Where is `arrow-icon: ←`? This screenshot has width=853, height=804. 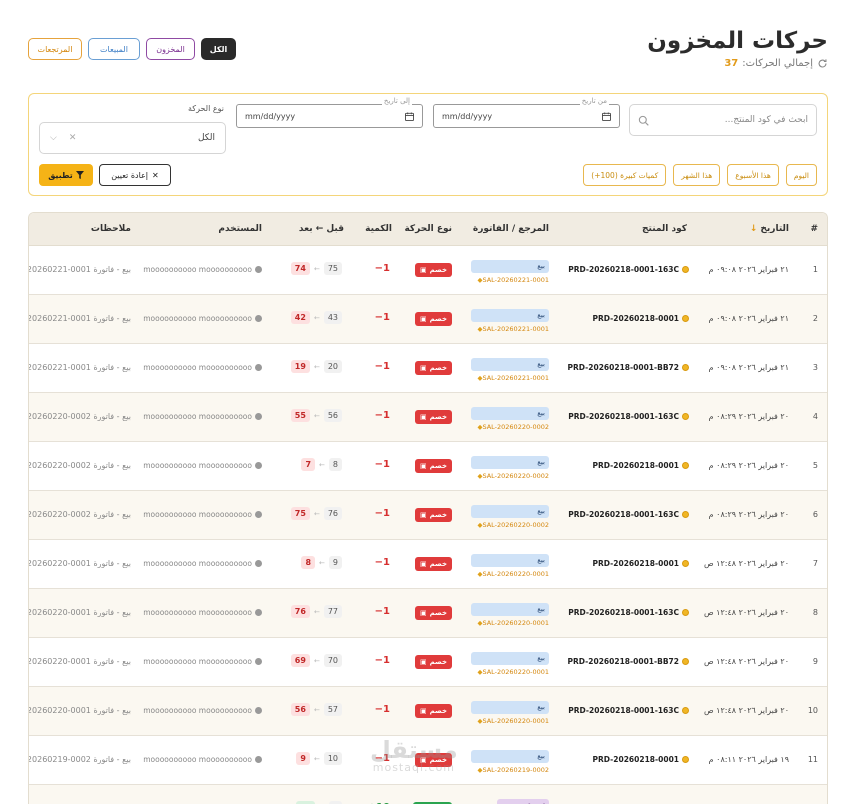
arrow-icon: ← is located at coordinates (316, 415).